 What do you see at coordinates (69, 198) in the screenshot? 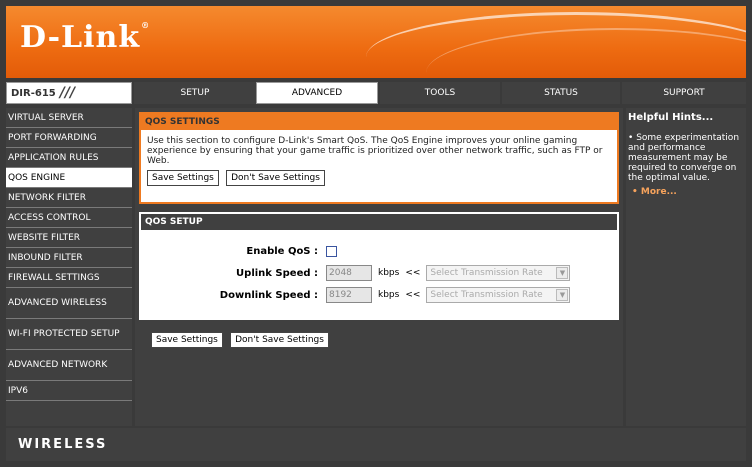
I see `sidebar-item-network-filter: NETWORK FILTER` at bounding box center [69, 198].